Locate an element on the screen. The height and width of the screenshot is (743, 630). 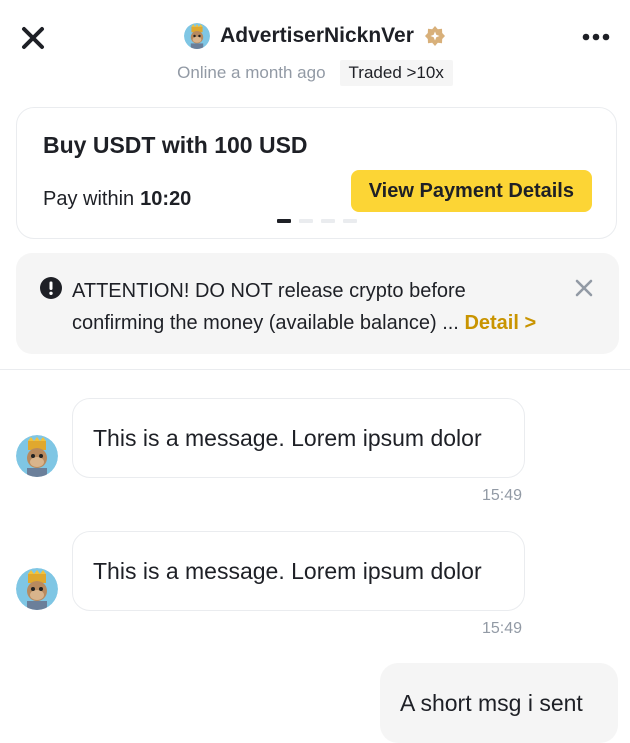
pay-within: Pay within 10:20 is located at coordinates (117, 199).